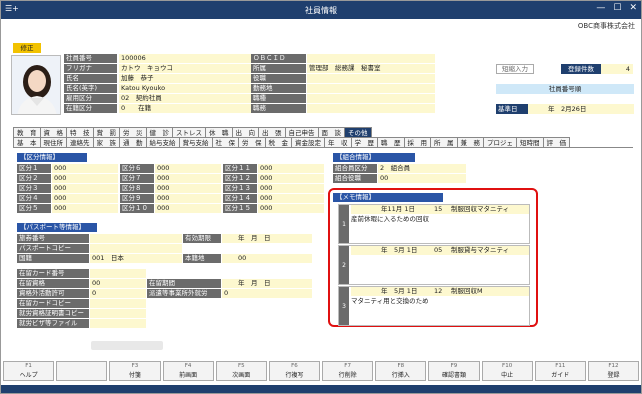 This screenshot has height=394, width=642. What do you see at coordinates (195, 142) in the screenshot?
I see `tab-row2-6: 賞与支給` at bounding box center [195, 142].